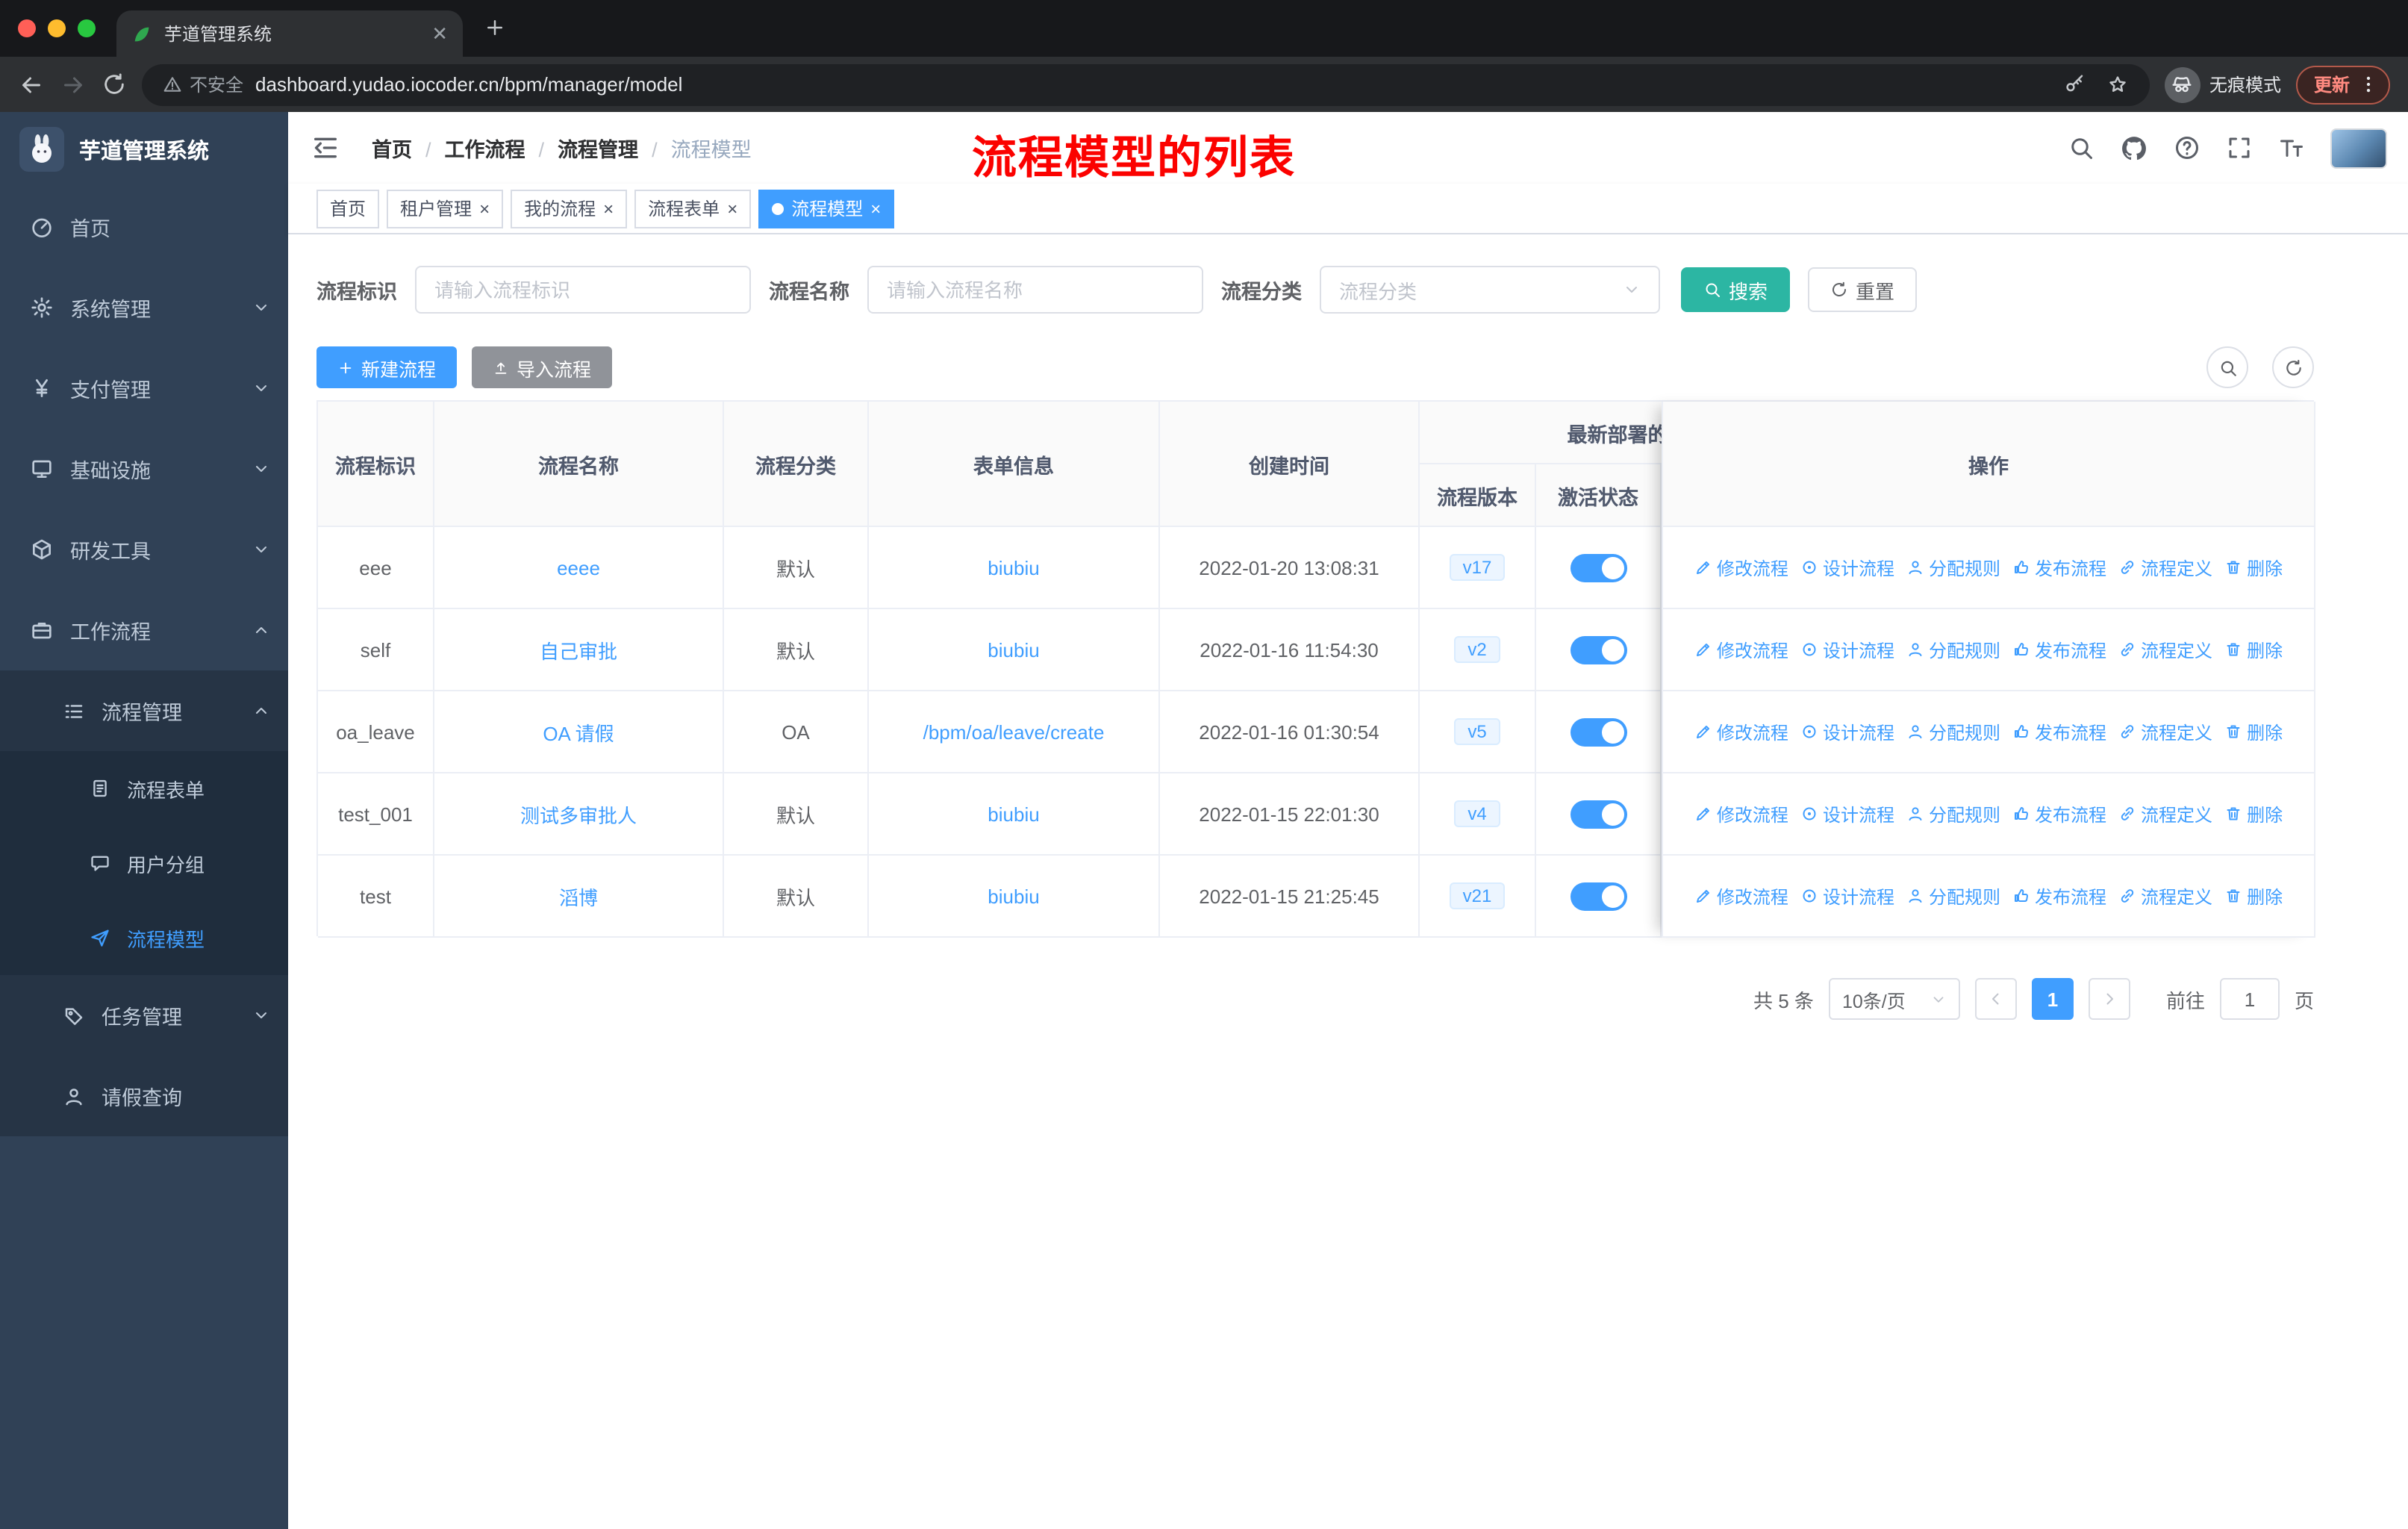  What do you see at coordinates (144, 307) in the screenshot?
I see `sidebar-item-system: 系统管理` at bounding box center [144, 307].